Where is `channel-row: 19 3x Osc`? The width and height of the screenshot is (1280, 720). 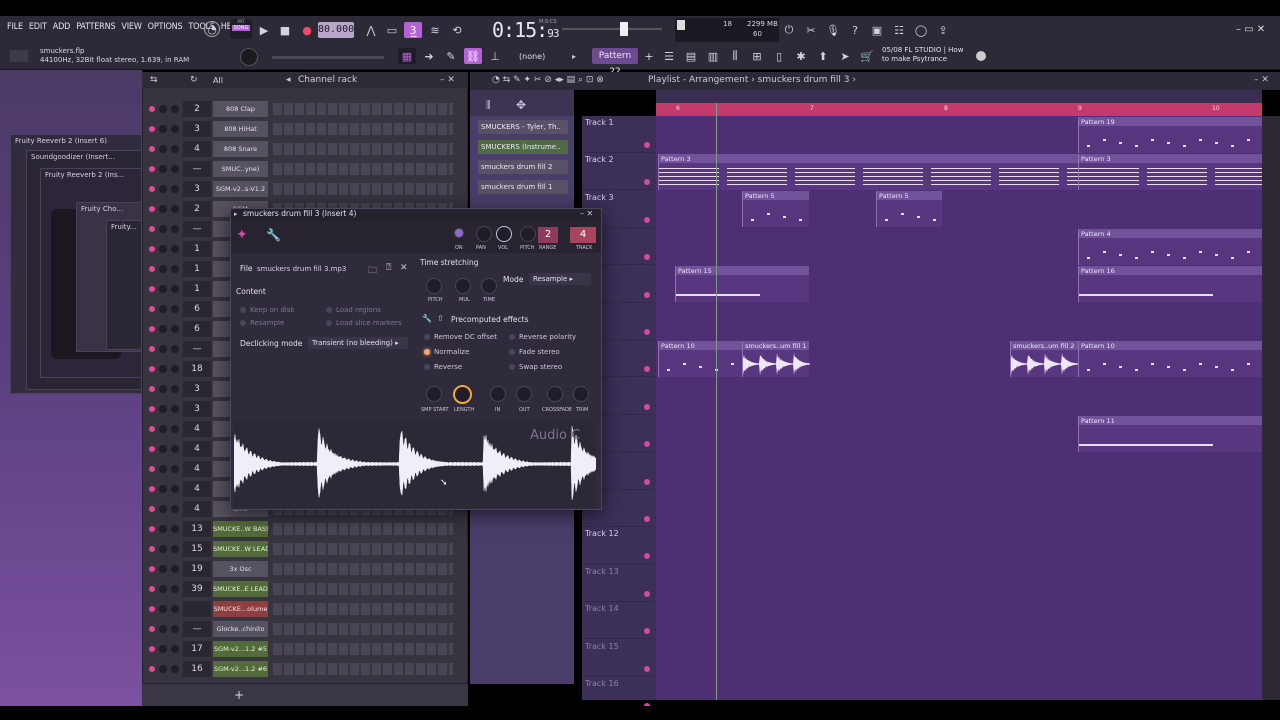
channel-row: 19 3x Osc is located at coordinates (302, 569).